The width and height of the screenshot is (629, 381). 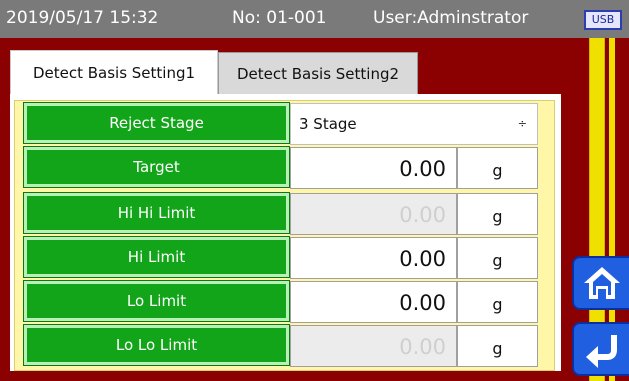 I want to click on return-button, so click(x=600, y=349).